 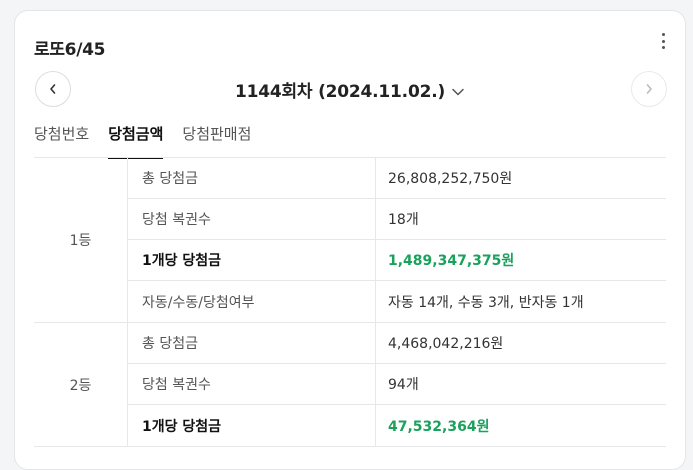 I want to click on tab-bar: 당첨번호 당첨금액 당첨판매점, so click(x=152, y=141).